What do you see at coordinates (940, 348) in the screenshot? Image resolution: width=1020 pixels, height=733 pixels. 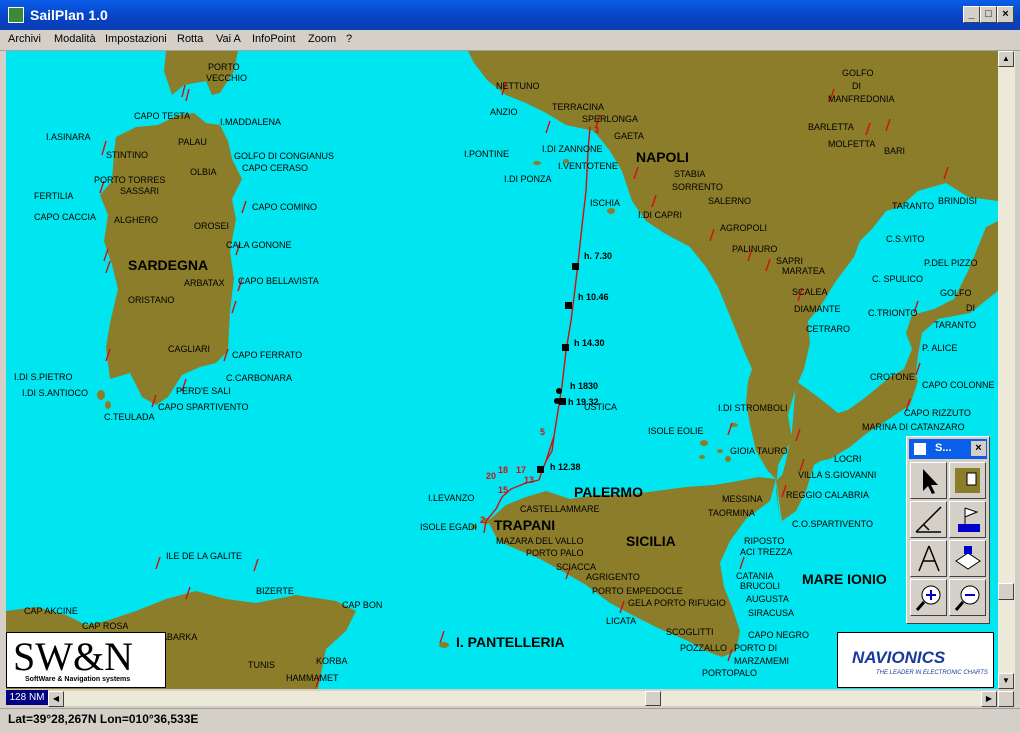 I see `place-label: P. ALICE` at bounding box center [940, 348].